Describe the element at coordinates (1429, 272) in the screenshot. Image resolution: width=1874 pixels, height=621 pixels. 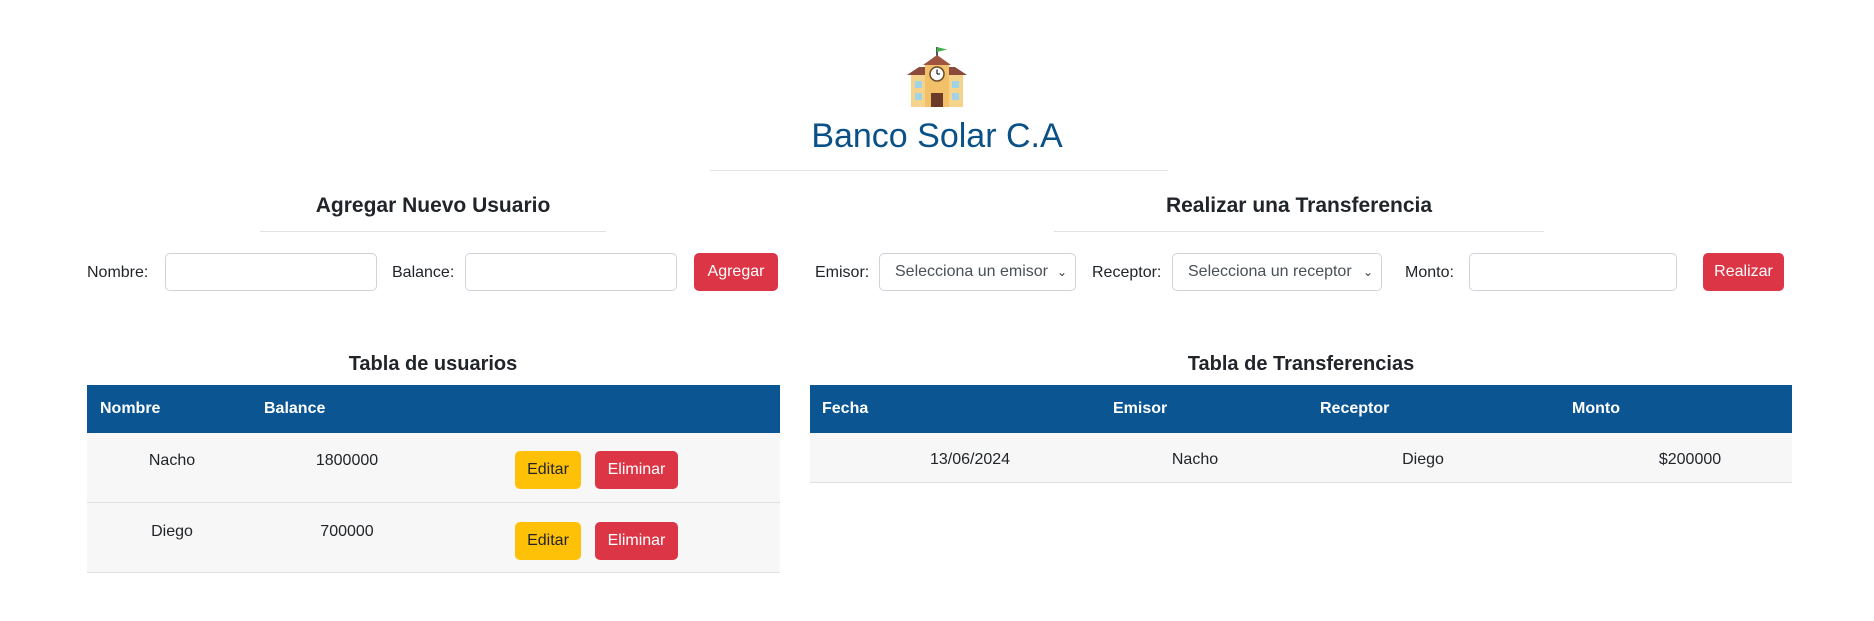
I see `amount-label: Monto:` at that location.